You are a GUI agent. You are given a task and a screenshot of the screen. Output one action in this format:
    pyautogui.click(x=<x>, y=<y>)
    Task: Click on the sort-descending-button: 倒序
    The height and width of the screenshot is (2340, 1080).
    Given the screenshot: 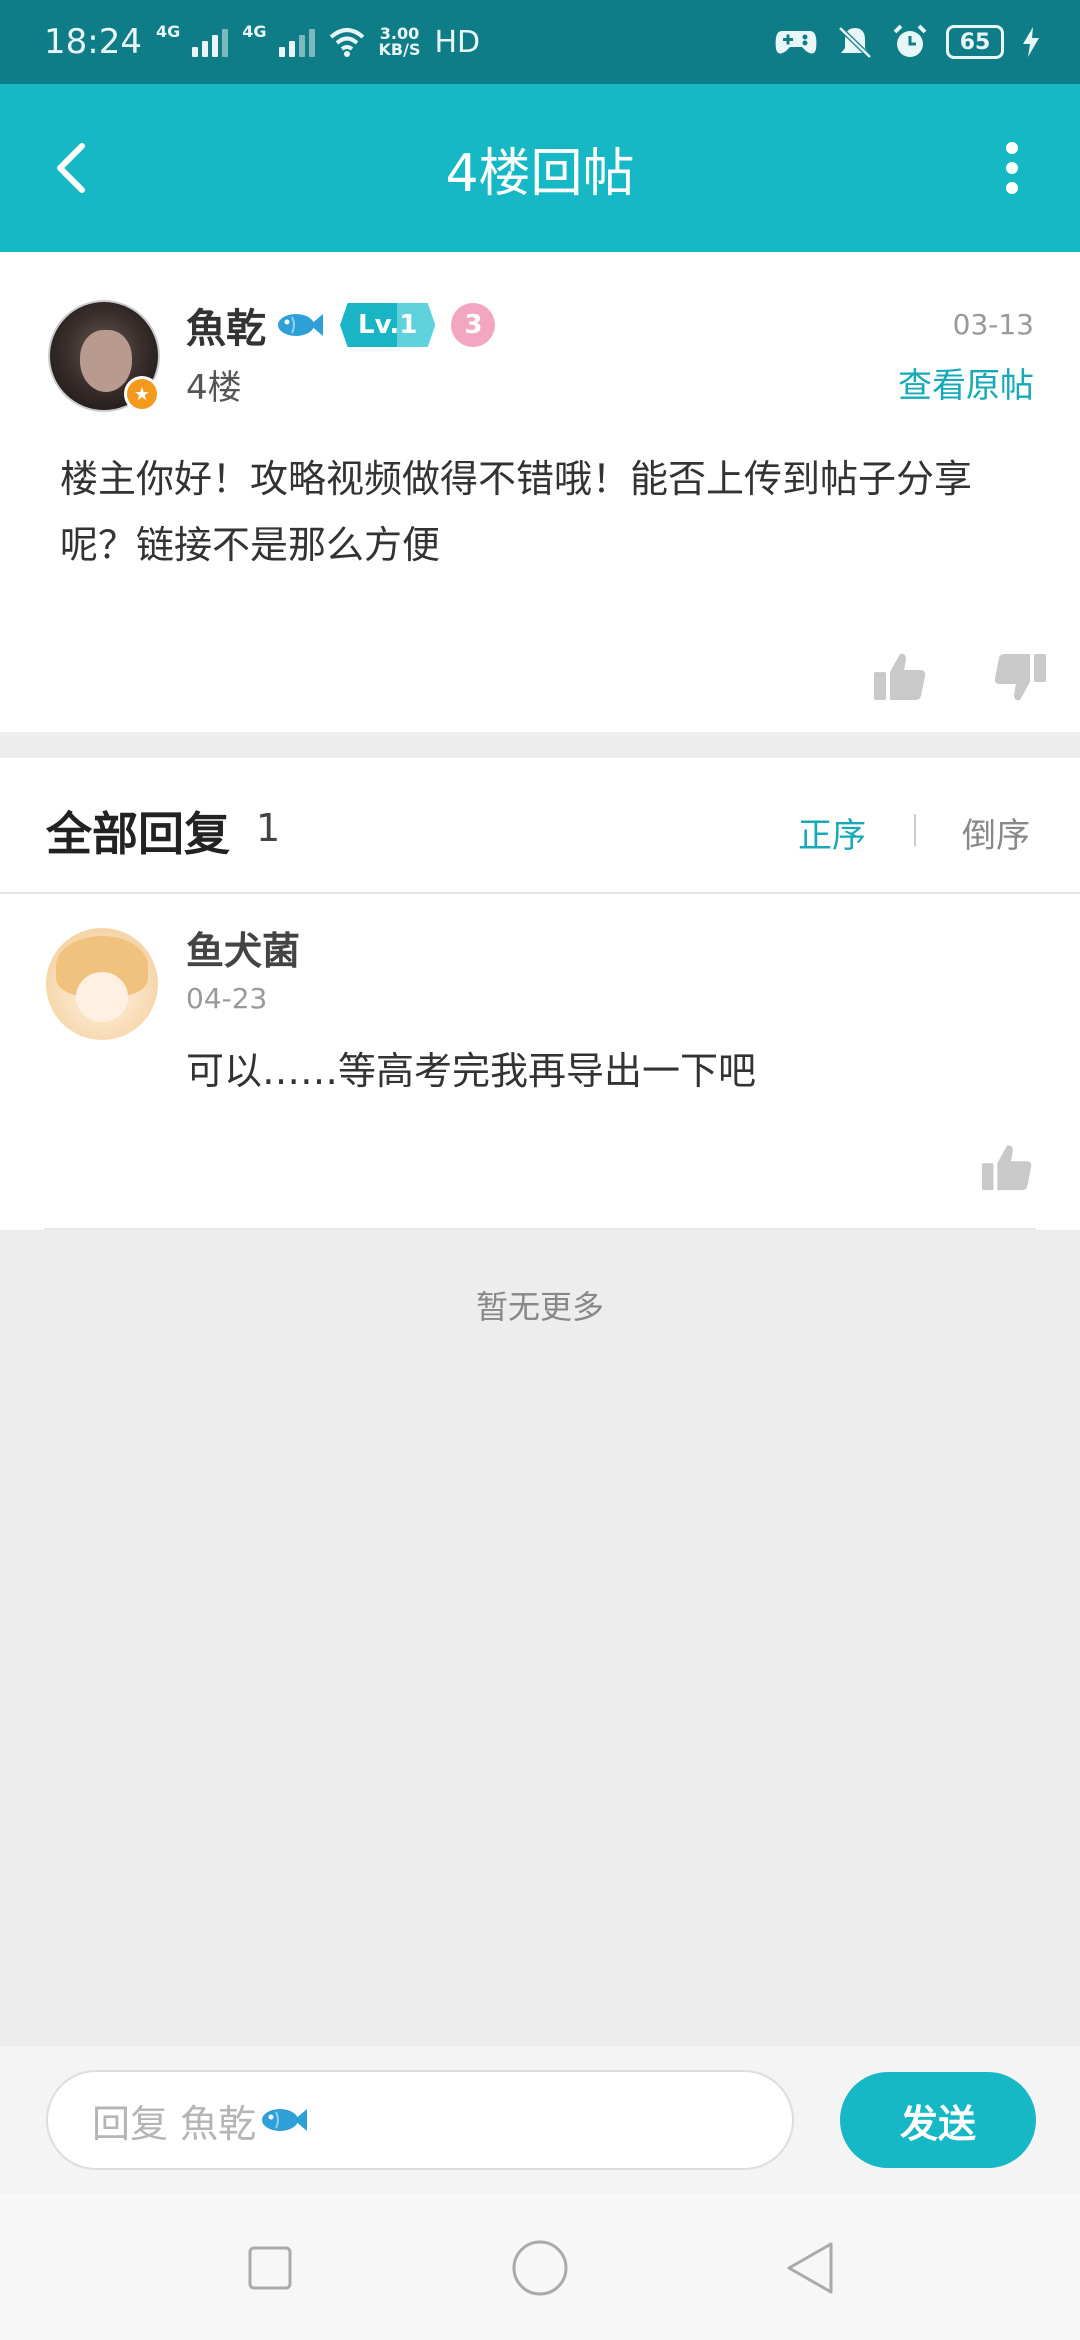 What is the action you would take?
    pyautogui.click(x=996, y=832)
    